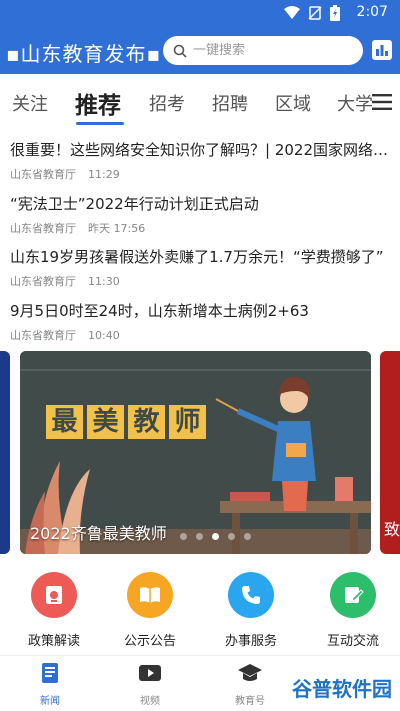  What do you see at coordinates (50, 684) in the screenshot?
I see `nav-news: 新闻` at bounding box center [50, 684].